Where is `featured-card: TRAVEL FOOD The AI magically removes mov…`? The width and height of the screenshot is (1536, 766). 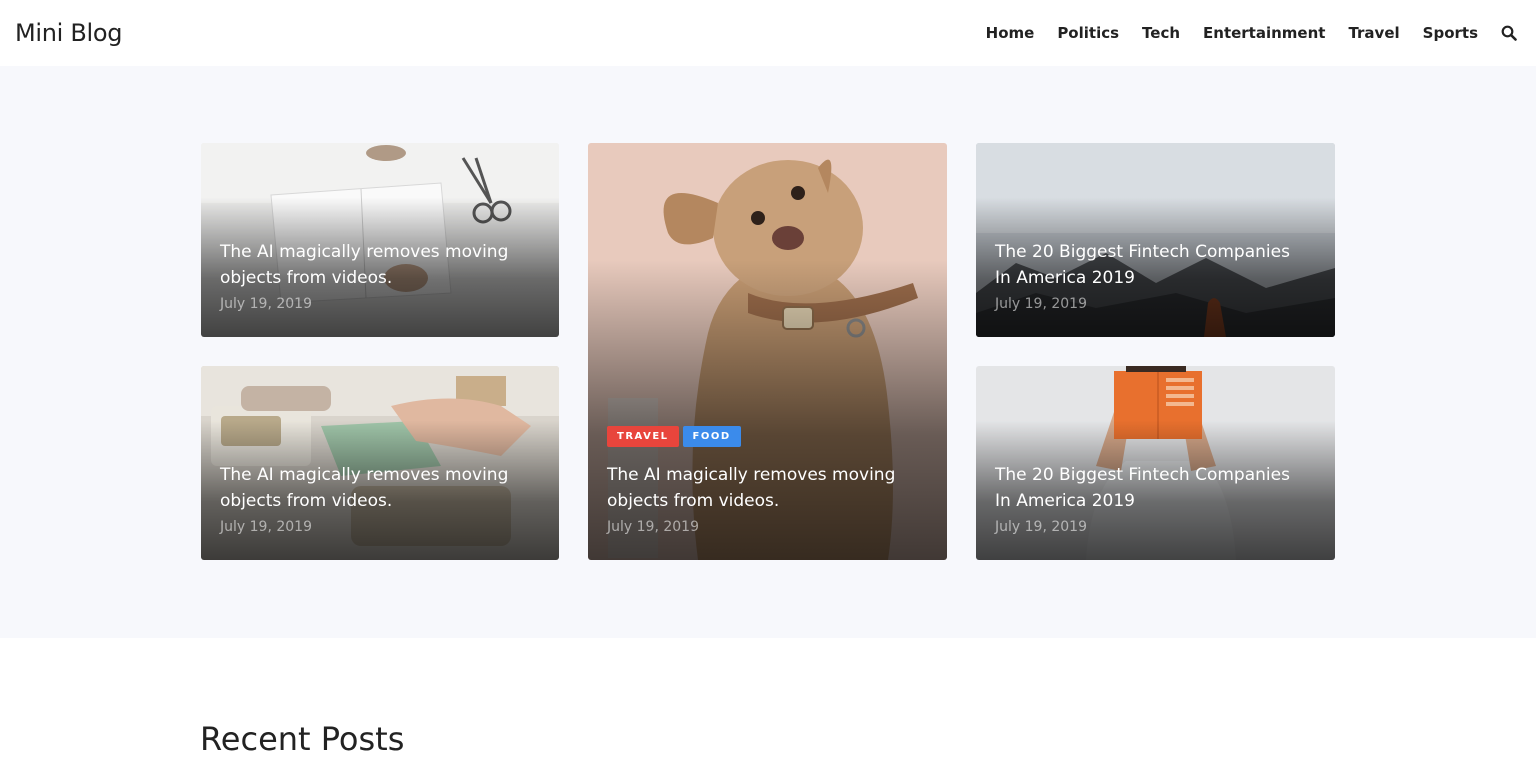 featured-card: TRAVEL FOOD The AI magically removes mov… is located at coordinates (767, 351).